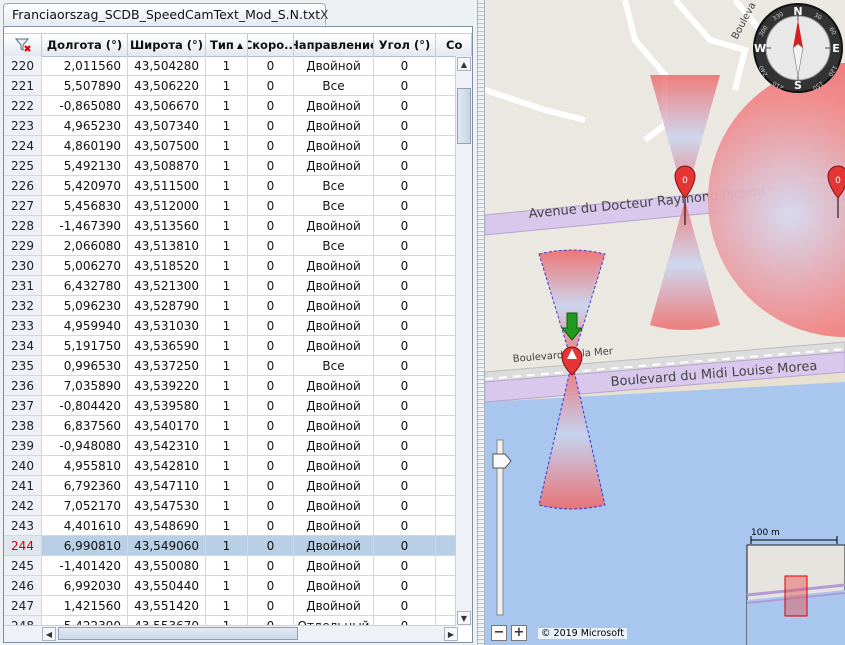 This screenshot has height=645, width=845. What do you see at coordinates (230, 266) in the screenshot?
I see `table-row: 230 5,006270 43,518520 1 0 Двойной 0` at bounding box center [230, 266].